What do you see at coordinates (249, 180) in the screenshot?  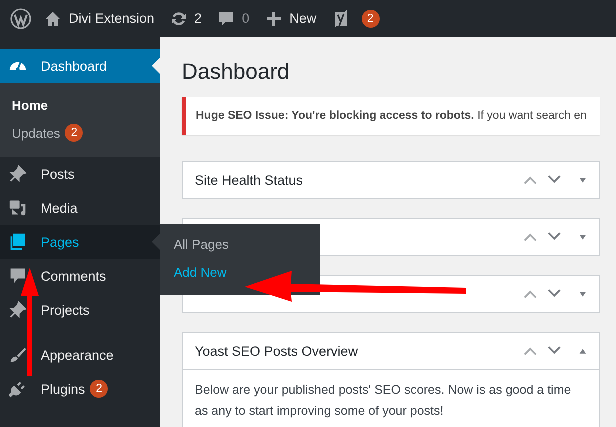 I see `widget-title: Site Health Status` at bounding box center [249, 180].